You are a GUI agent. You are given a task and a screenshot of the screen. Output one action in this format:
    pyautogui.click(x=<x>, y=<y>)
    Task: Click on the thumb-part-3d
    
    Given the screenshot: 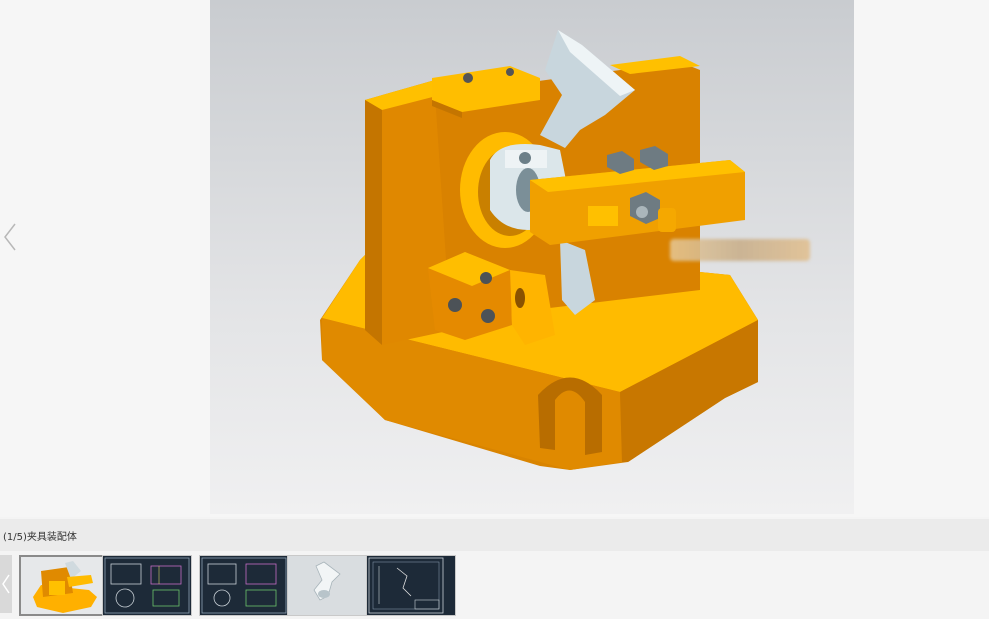 What is the action you would take?
    pyautogui.click(x=332, y=585)
    